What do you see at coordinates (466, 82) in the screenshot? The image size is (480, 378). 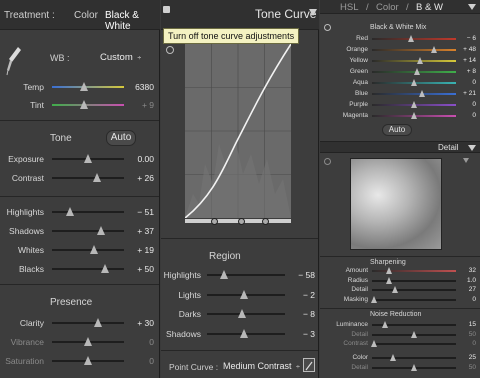 I see `bw-aqua-value: 0` at bounding box center [466, 82].